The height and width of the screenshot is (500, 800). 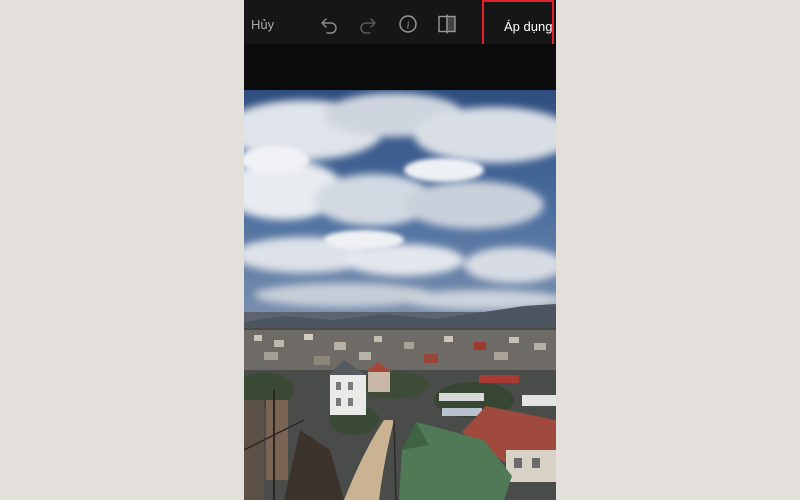 What do you see at coordinates (262, 25) in the screenshot?
I see `cancel-button: Hủy` at bounding box center [262, 25].